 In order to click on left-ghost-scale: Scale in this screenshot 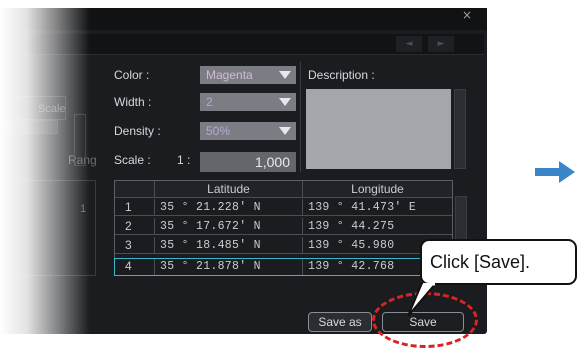, I will do `click(52, 109)`.